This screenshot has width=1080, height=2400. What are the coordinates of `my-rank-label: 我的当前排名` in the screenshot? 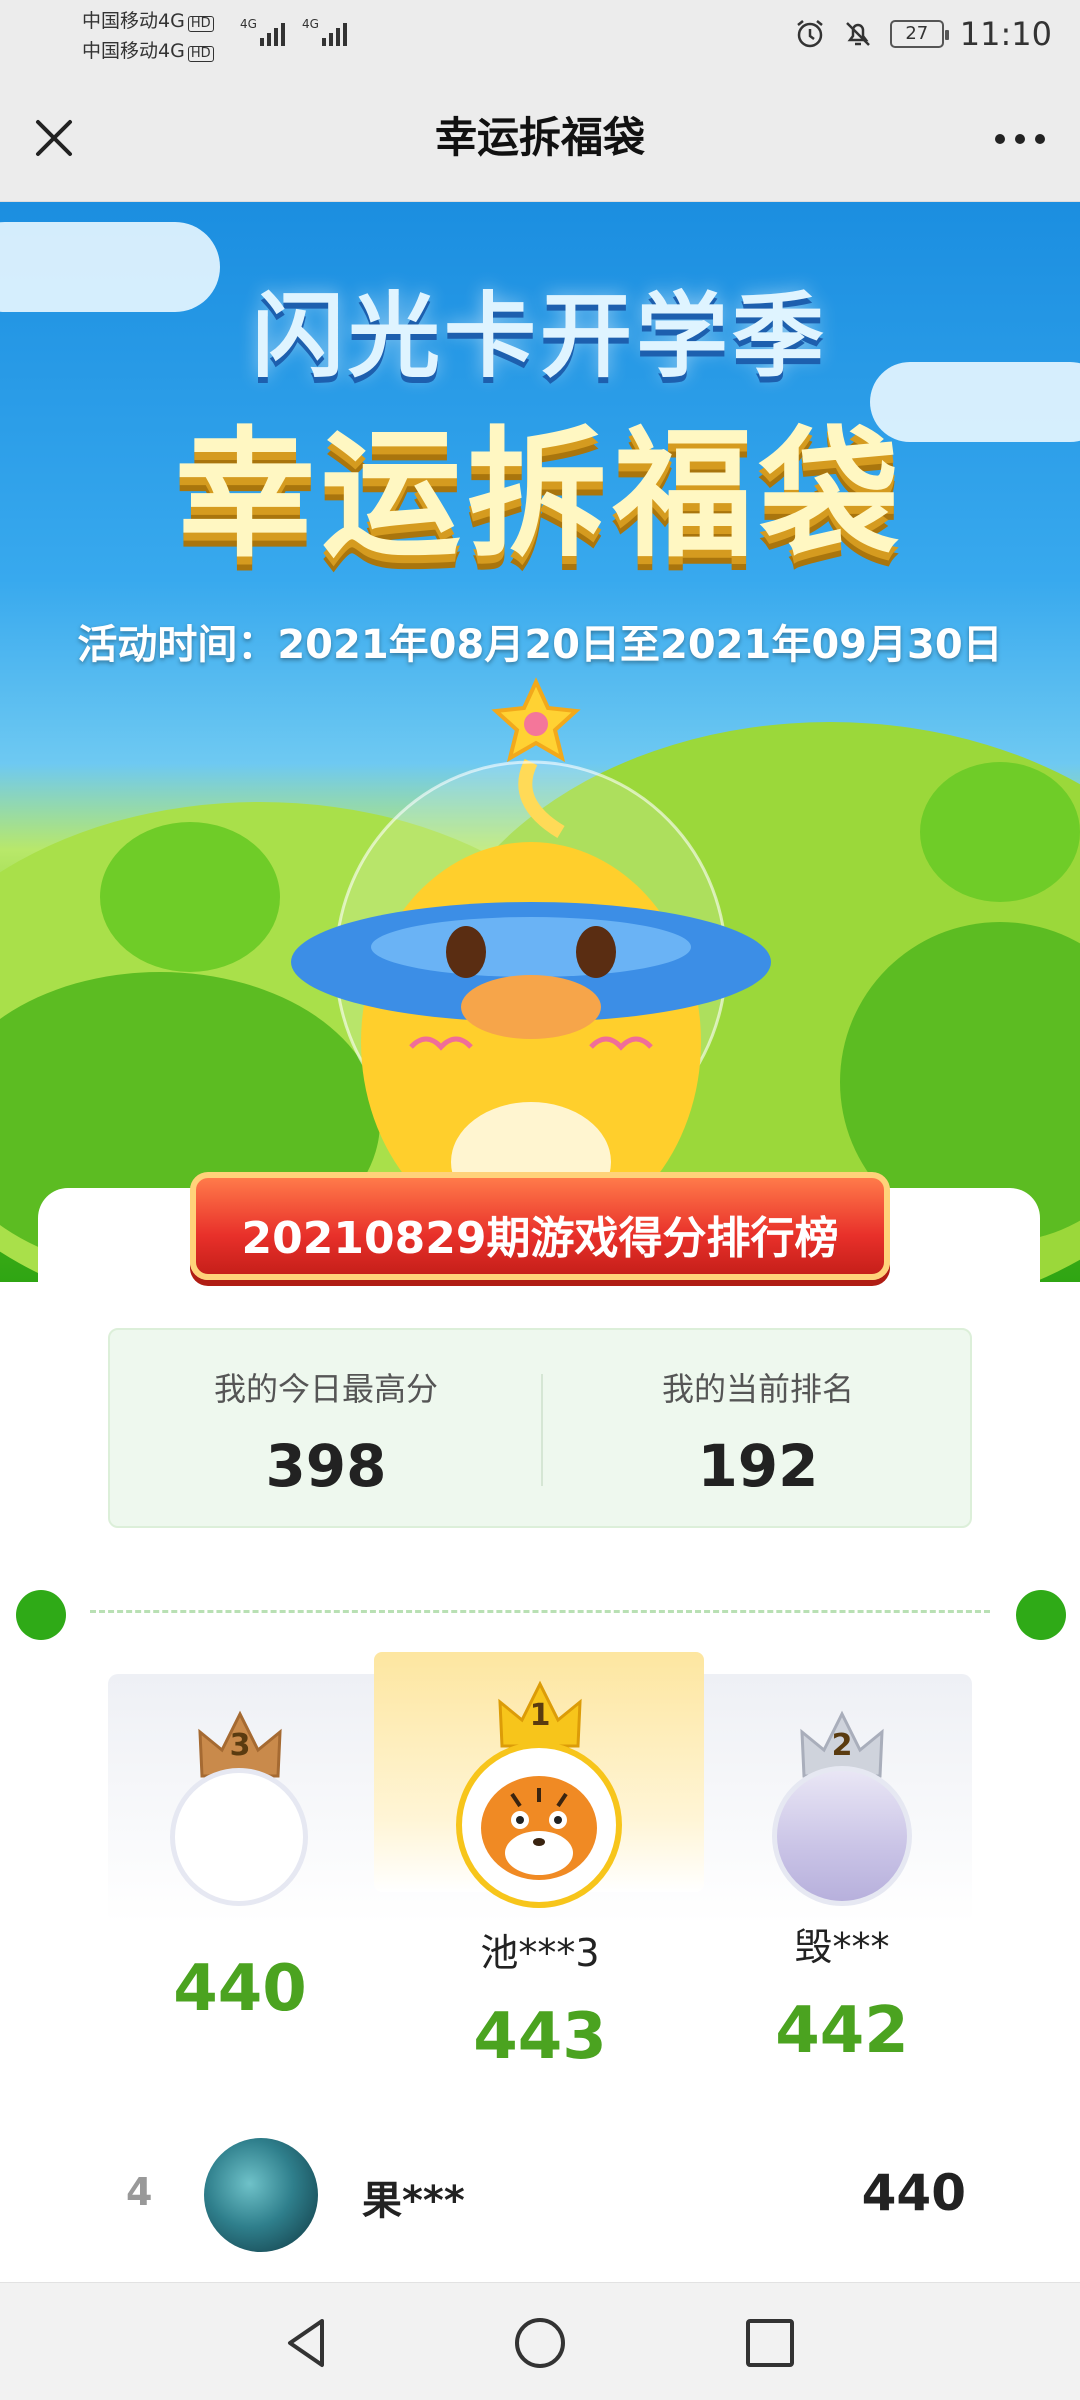 It's located at (757, 1389).